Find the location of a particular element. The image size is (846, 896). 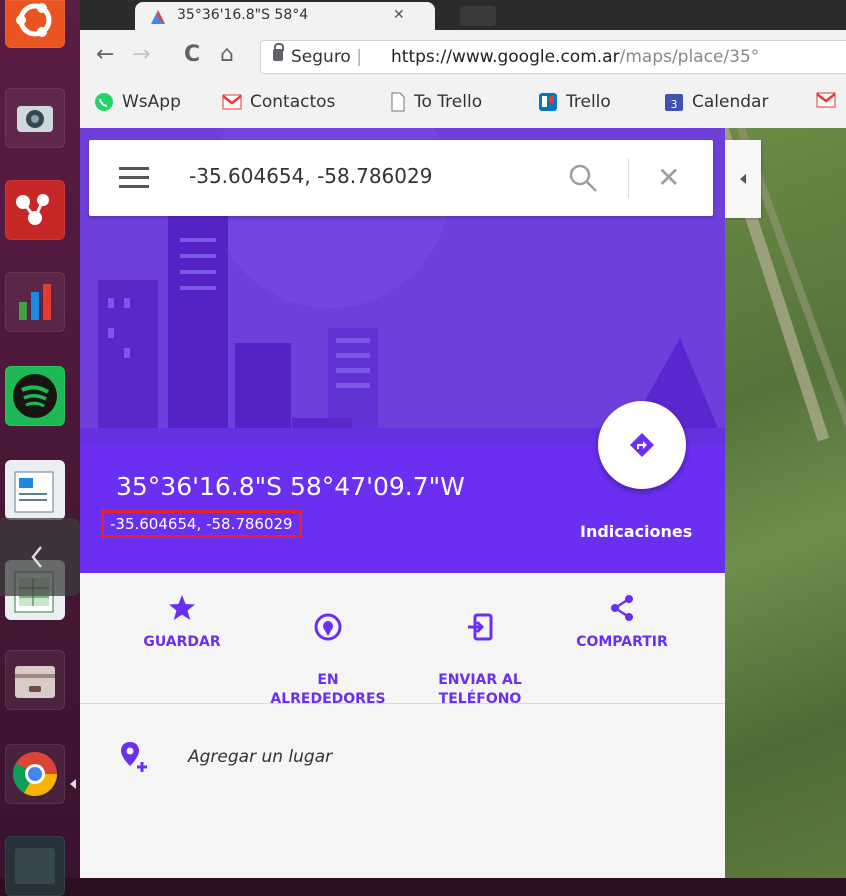

calendar-icon: 3 is located at coordinates (674, 102).